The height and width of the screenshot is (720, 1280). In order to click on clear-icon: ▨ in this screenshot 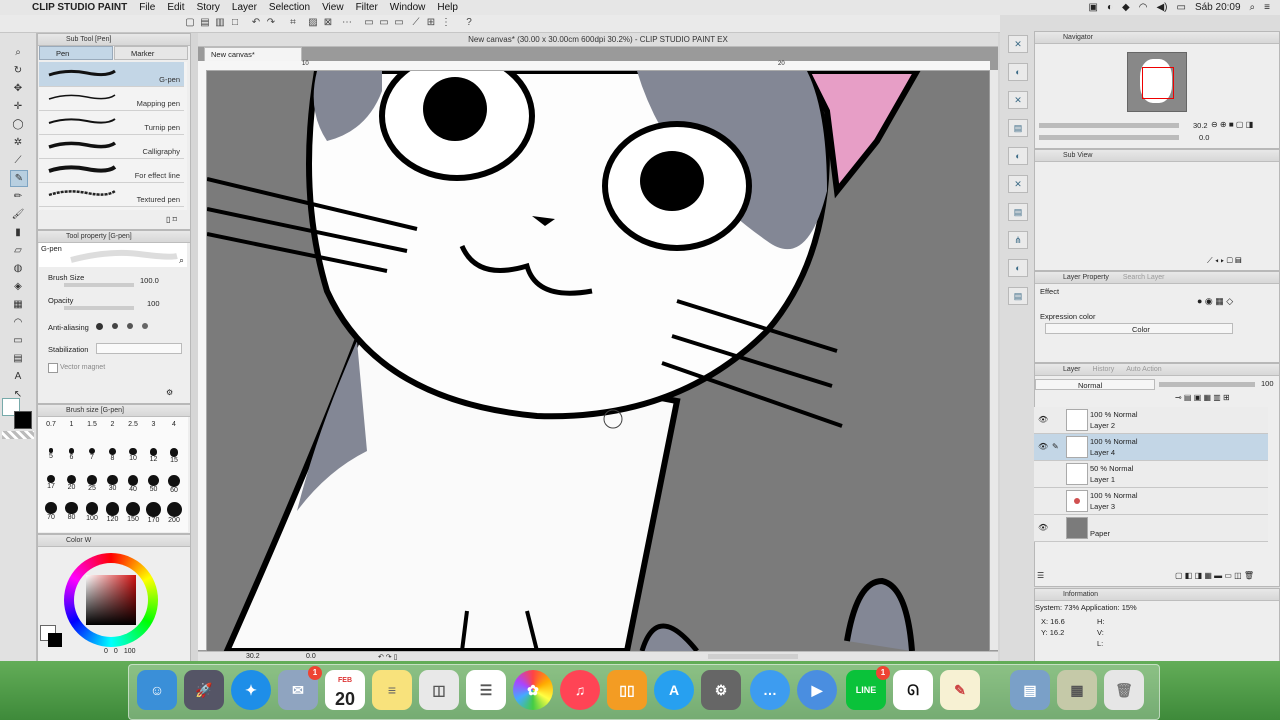, I will do `click(313, 23)`.